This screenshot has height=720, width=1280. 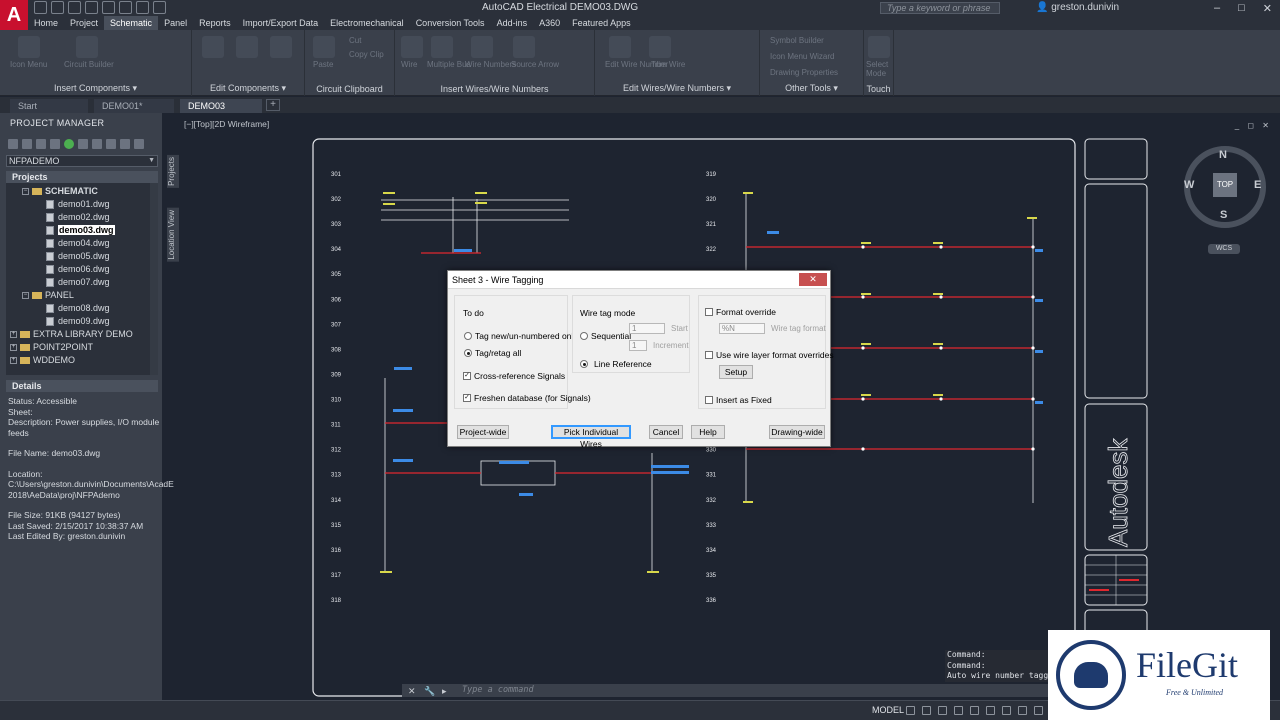 What do you see at coordinates (41, 144) in the screenshot?
I see `new-drawing-icon` at bounding box center [41, 144].